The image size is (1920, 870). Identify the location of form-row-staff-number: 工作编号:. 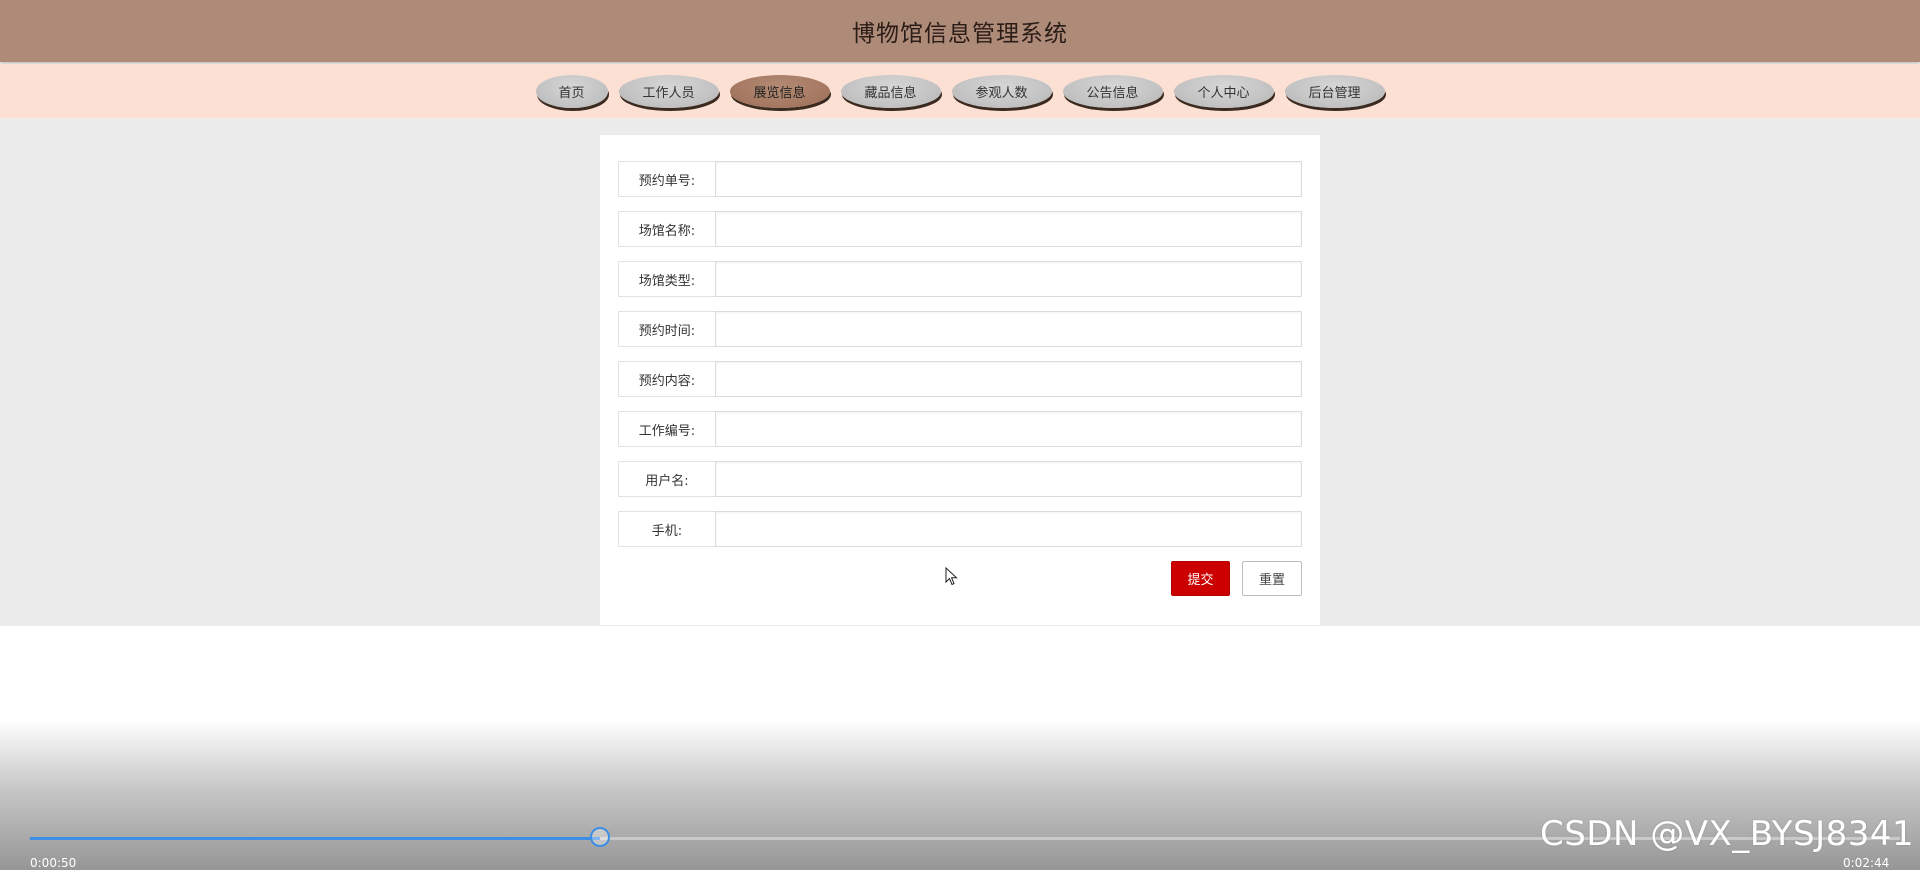
(960, 429).